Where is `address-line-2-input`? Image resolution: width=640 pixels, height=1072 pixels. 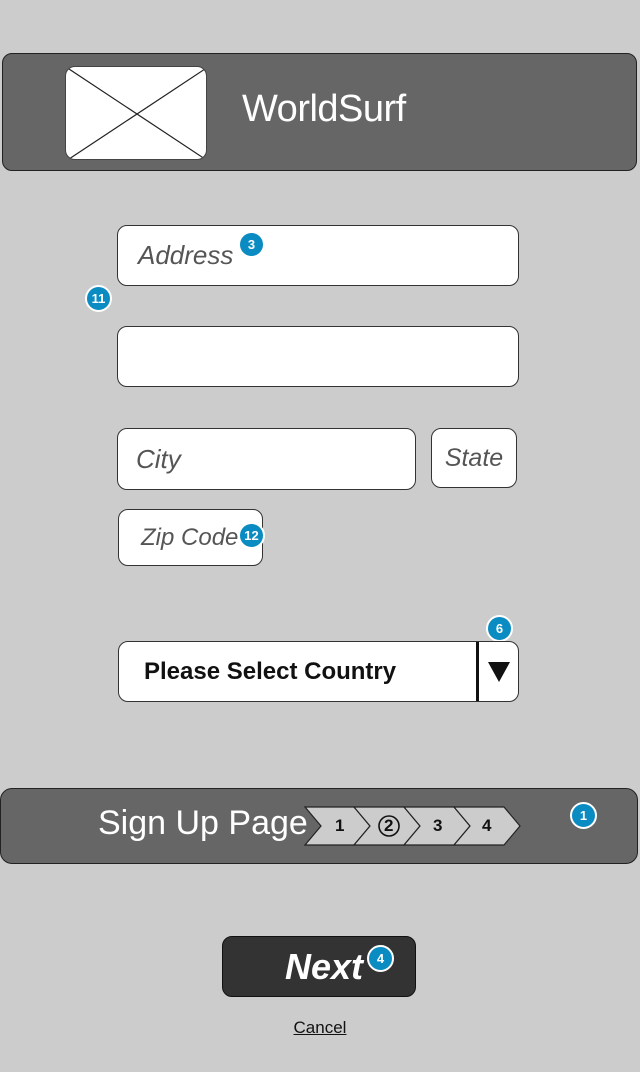 address-line-2-input is located at coordinates (318, 356).